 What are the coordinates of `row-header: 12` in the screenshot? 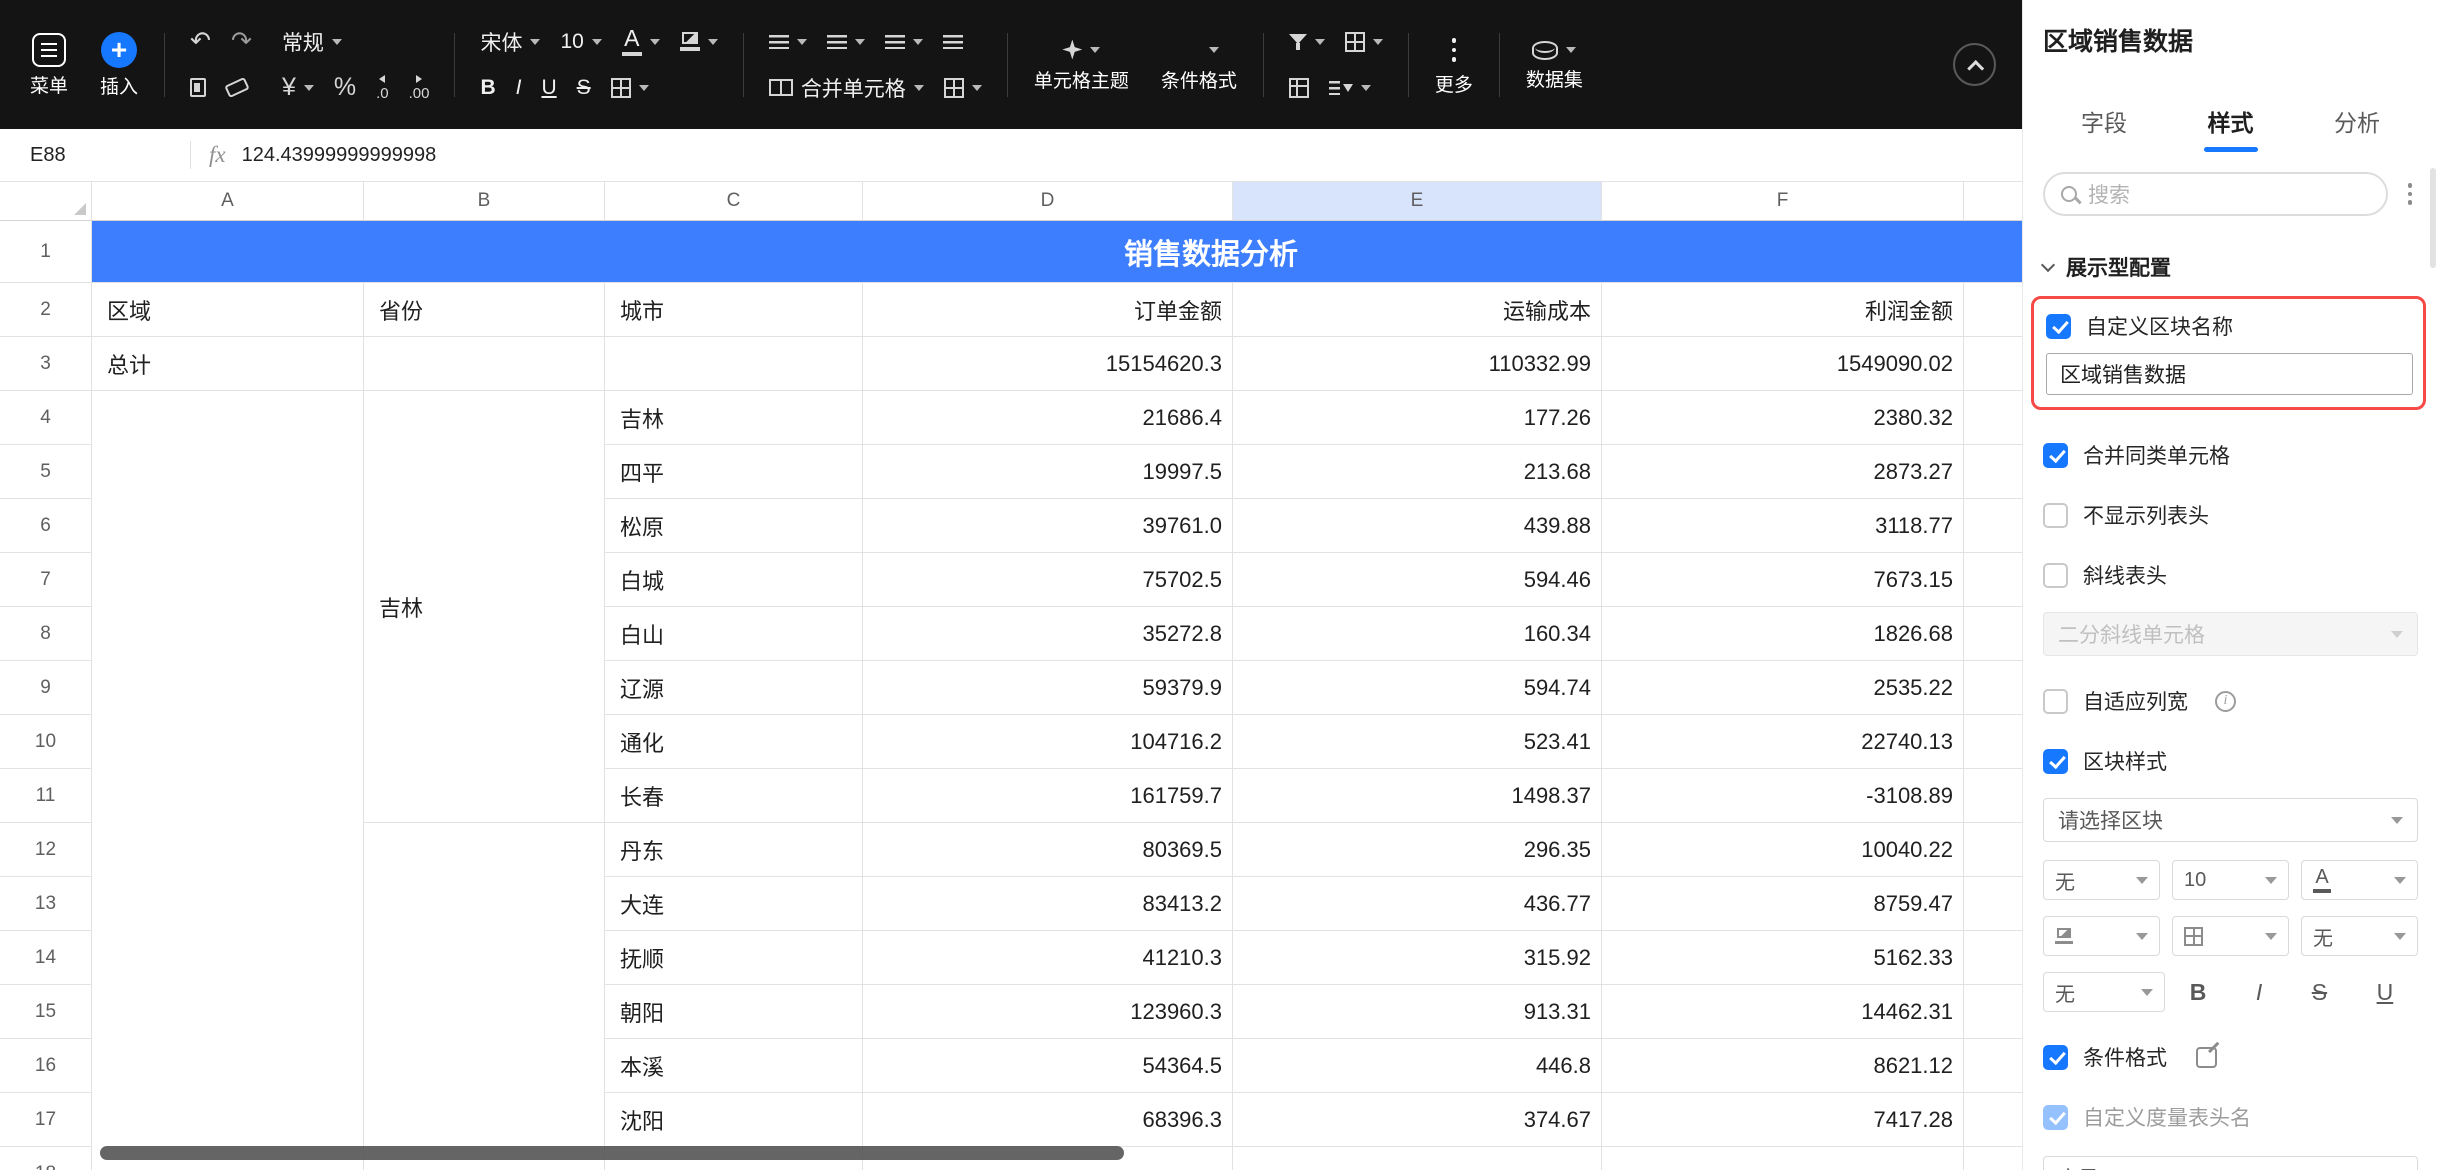 It's located at (46, 850).